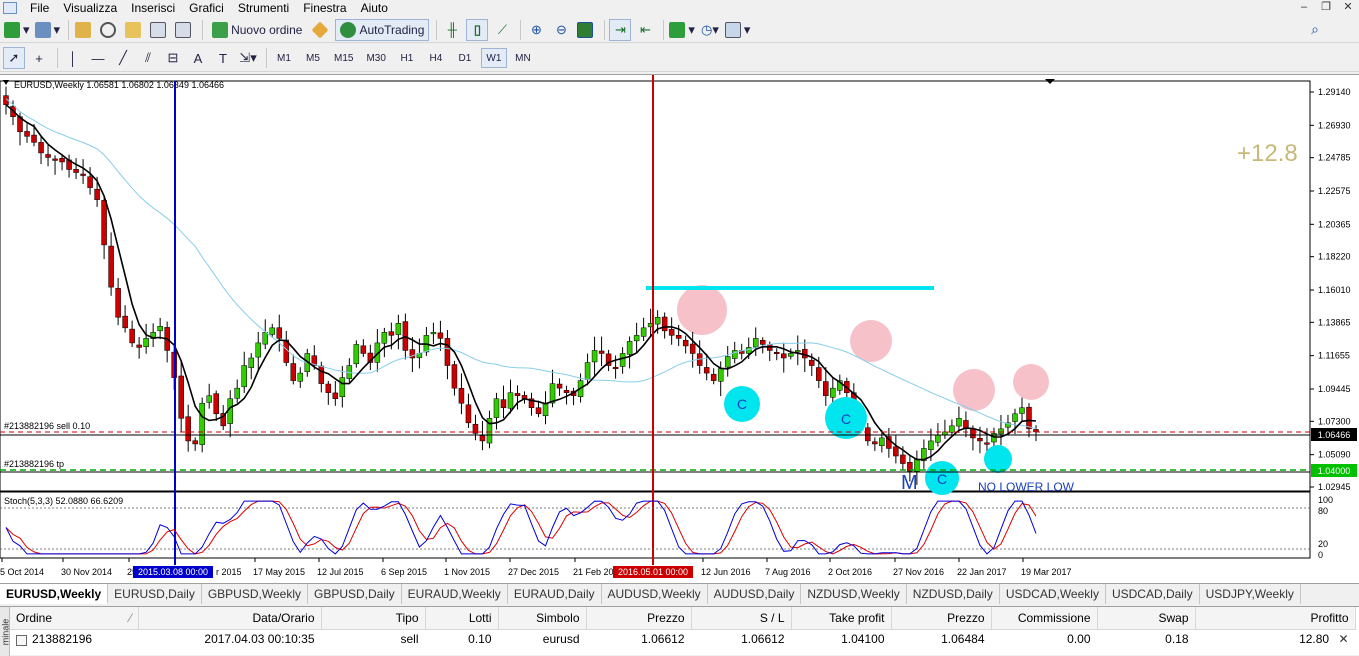 This screenshot has width=1359, height=656. What do you see at coordinates (184, 30) in the screenshot?
I see `tester-button` at bounding box center [184, 30].